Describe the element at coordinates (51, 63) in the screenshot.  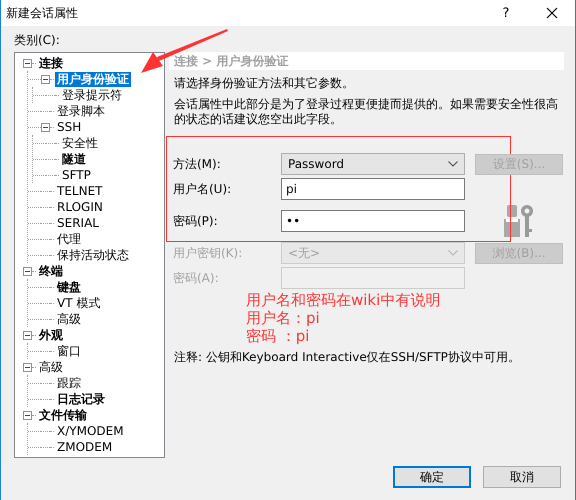
I see `tree-item: 连接` at that location.